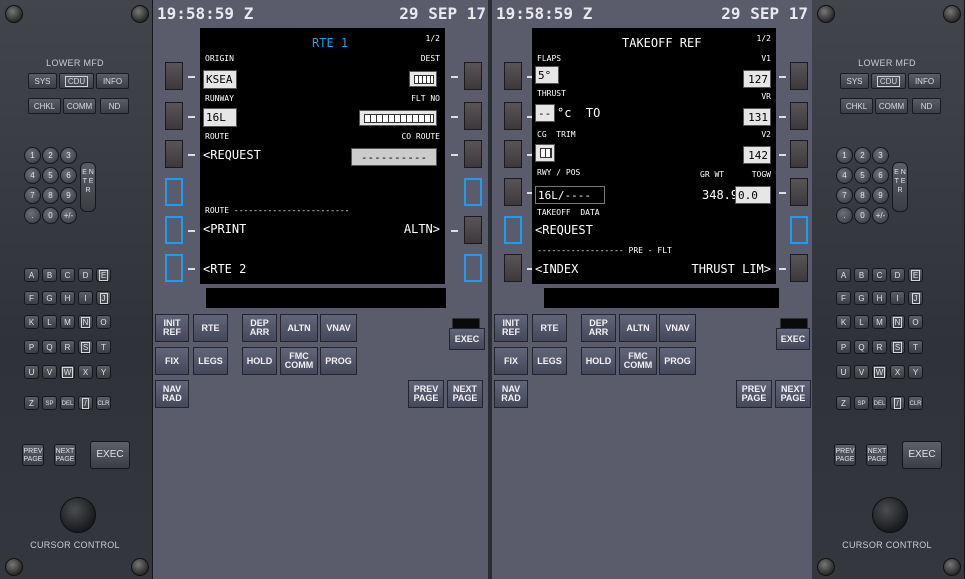  I want to click on letter-key: DEL, so click(67, 403).